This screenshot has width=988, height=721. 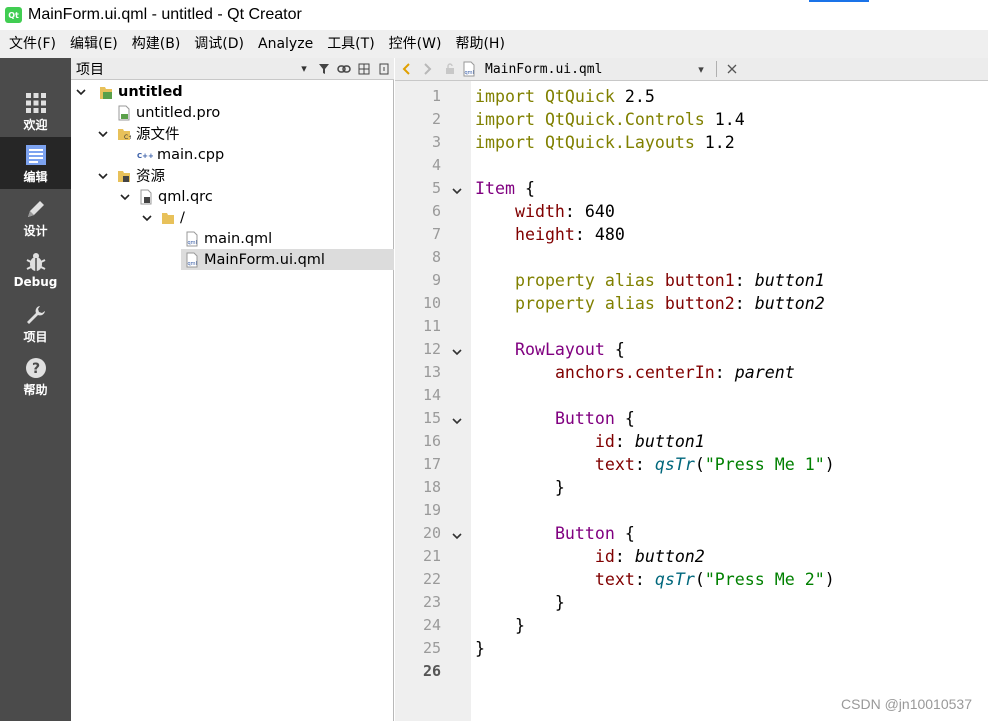 What do you see at coordinates (304, 69) in the screenshot?
I see `view-dropdown-icon: ▾` at bounding box center [304, 69].